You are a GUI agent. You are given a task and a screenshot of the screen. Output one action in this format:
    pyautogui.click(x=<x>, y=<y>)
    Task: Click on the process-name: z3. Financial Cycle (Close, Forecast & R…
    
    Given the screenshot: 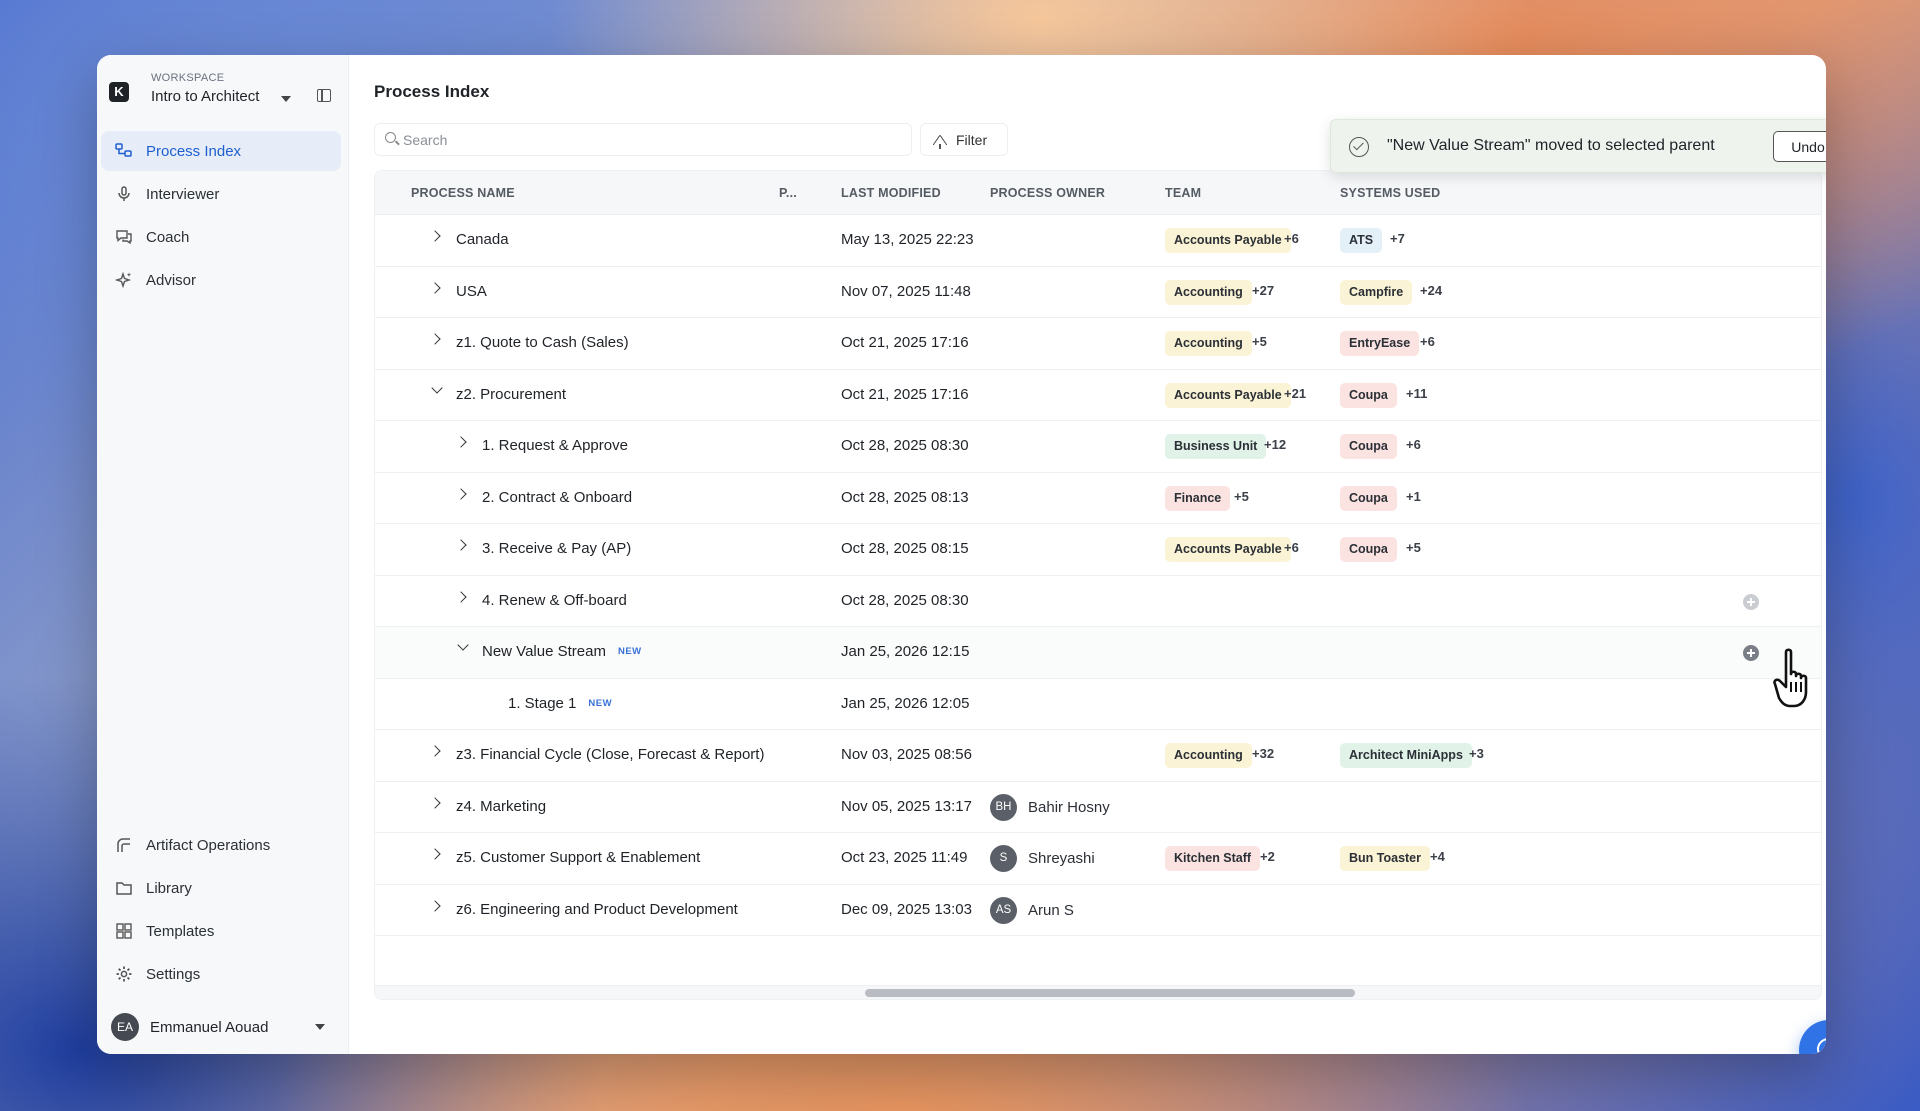 What is the action you would take?
    pyautogui.click(x=610, y=754)
    